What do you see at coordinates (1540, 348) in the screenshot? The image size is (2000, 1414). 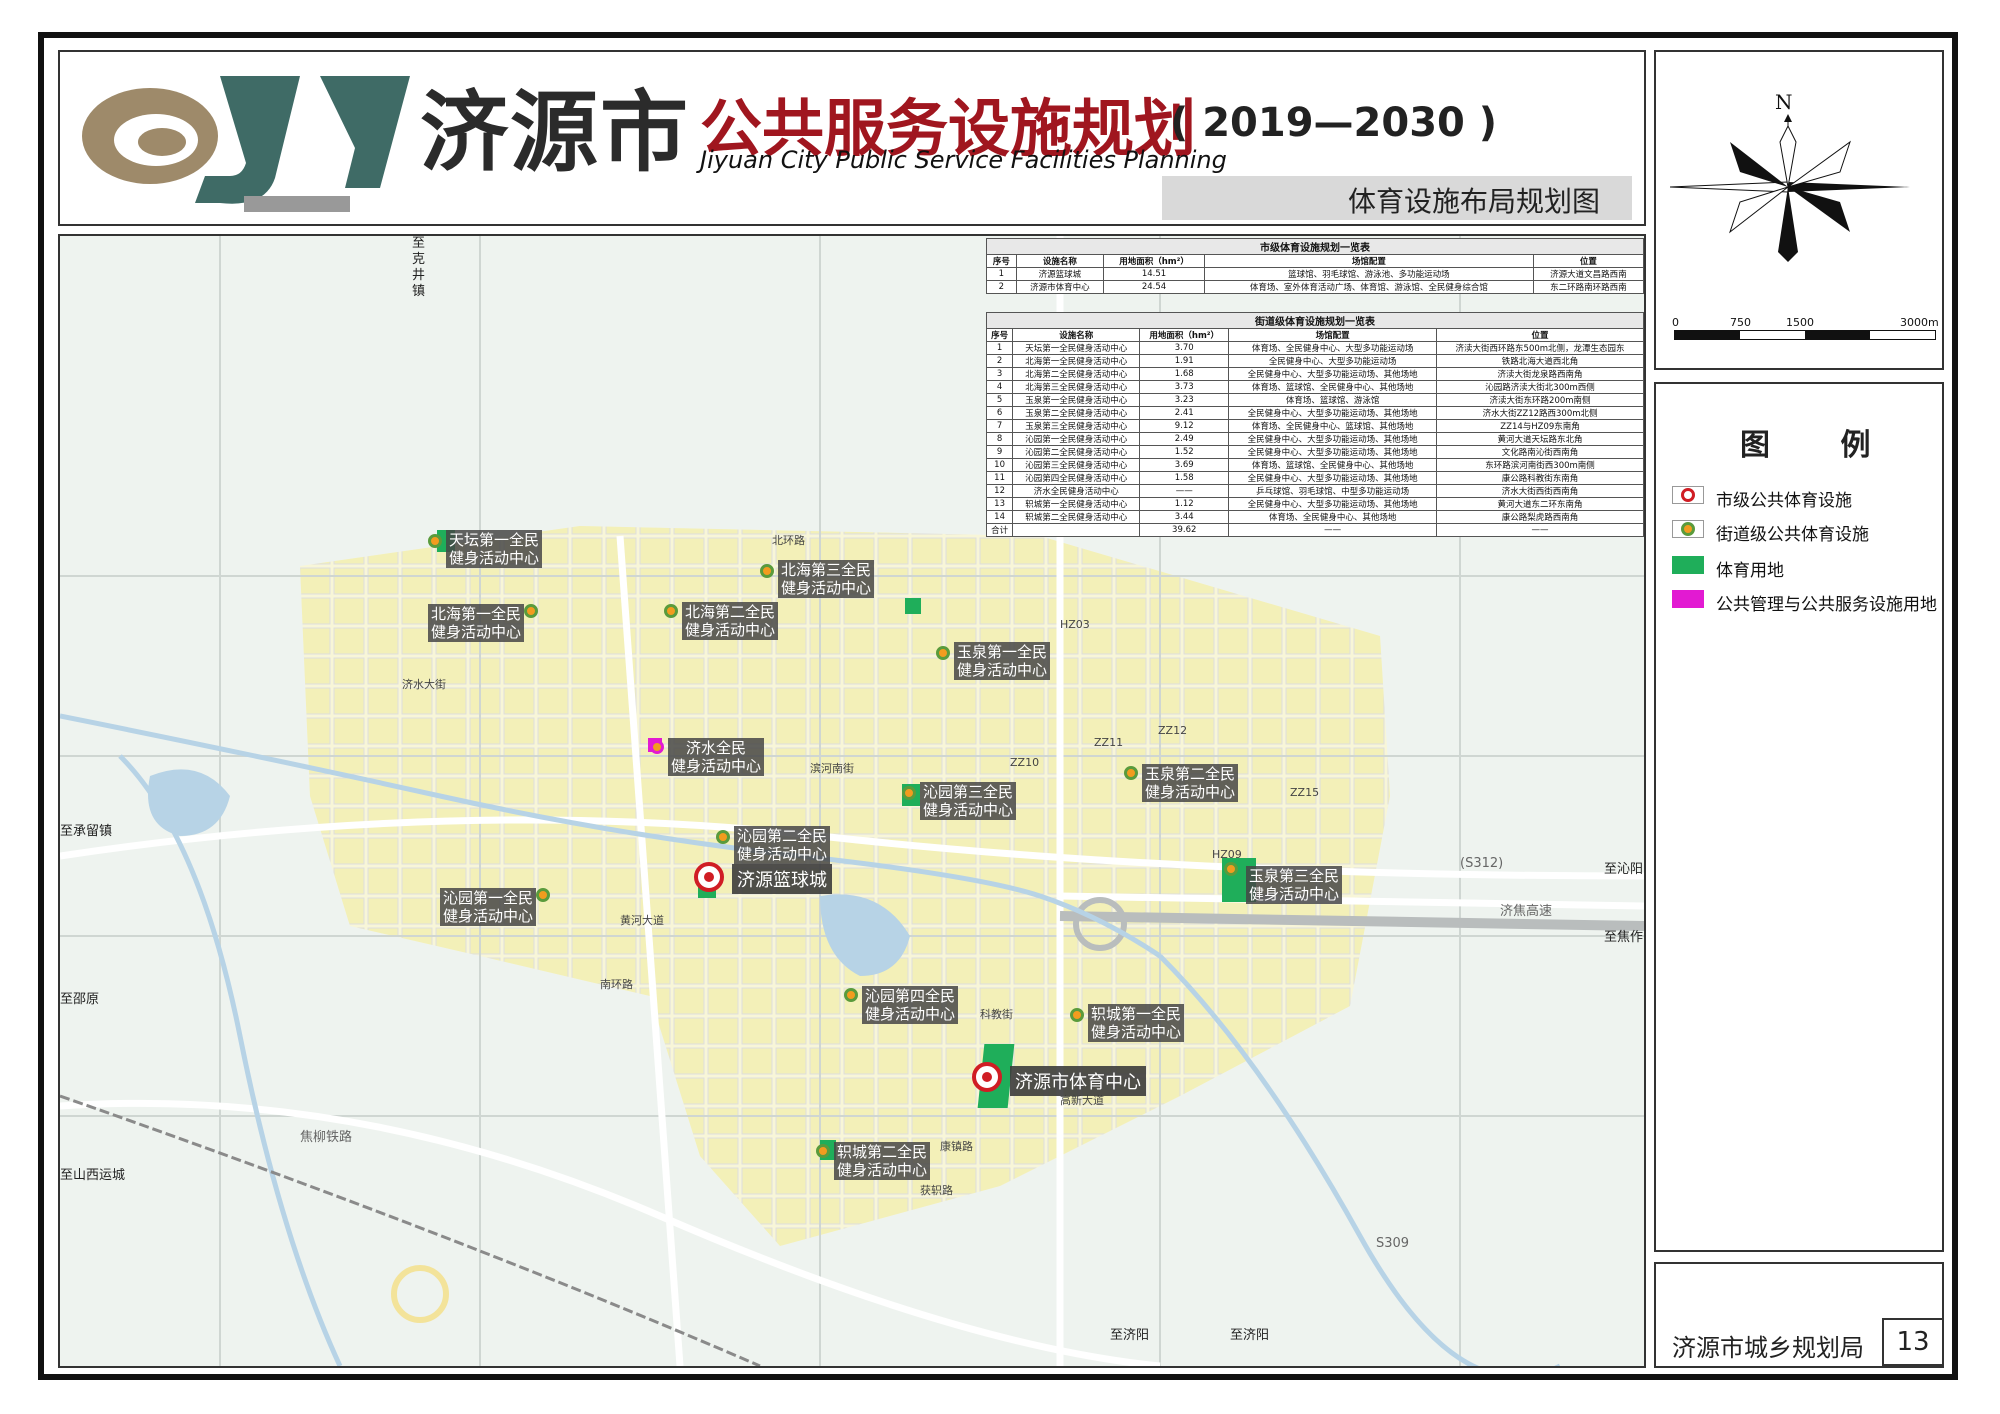 I see `table-cell: 济渎大街西环路东500m北侧，龙潭生态园东` at bounding box center [1540, 348].